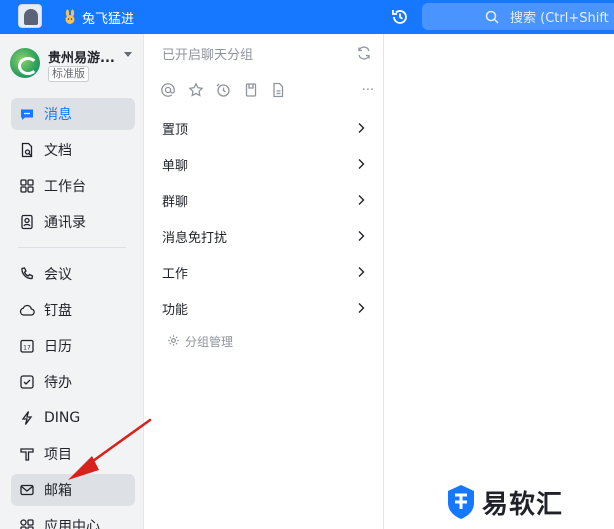 The width and height of the screenshot is (614, 529). I want to click on cloud-disk-icon, so click(27, 310).